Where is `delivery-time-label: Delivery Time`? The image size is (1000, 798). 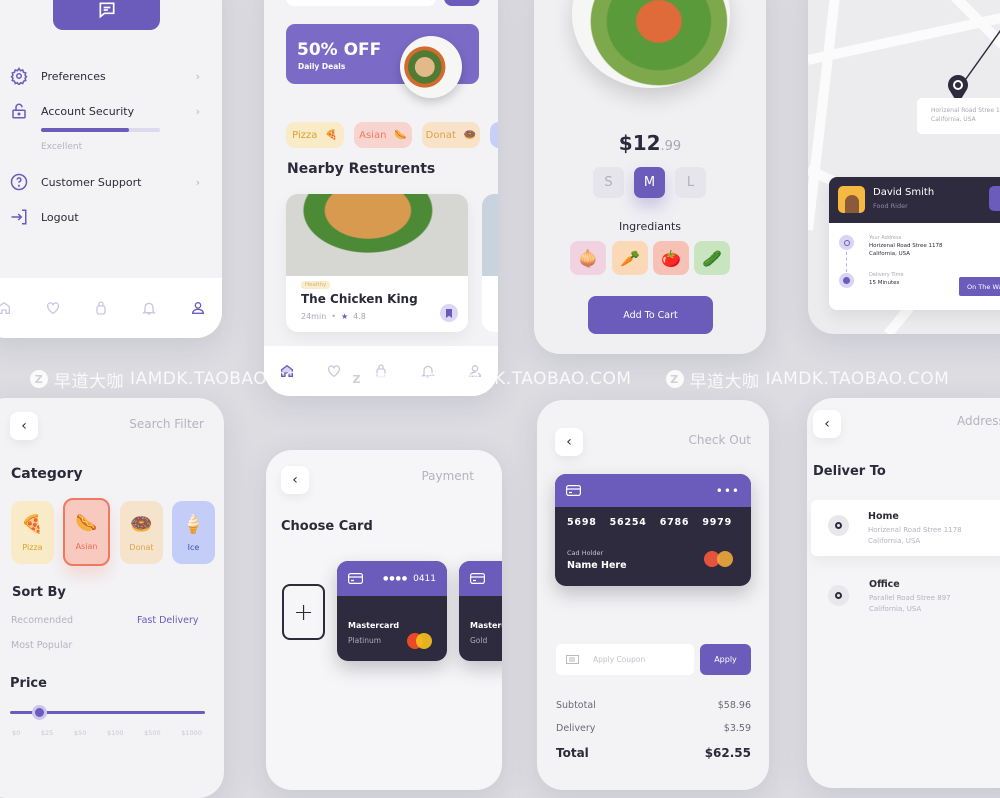 delivery-time-label: Delivery Time is located at coordinates (886, 275).